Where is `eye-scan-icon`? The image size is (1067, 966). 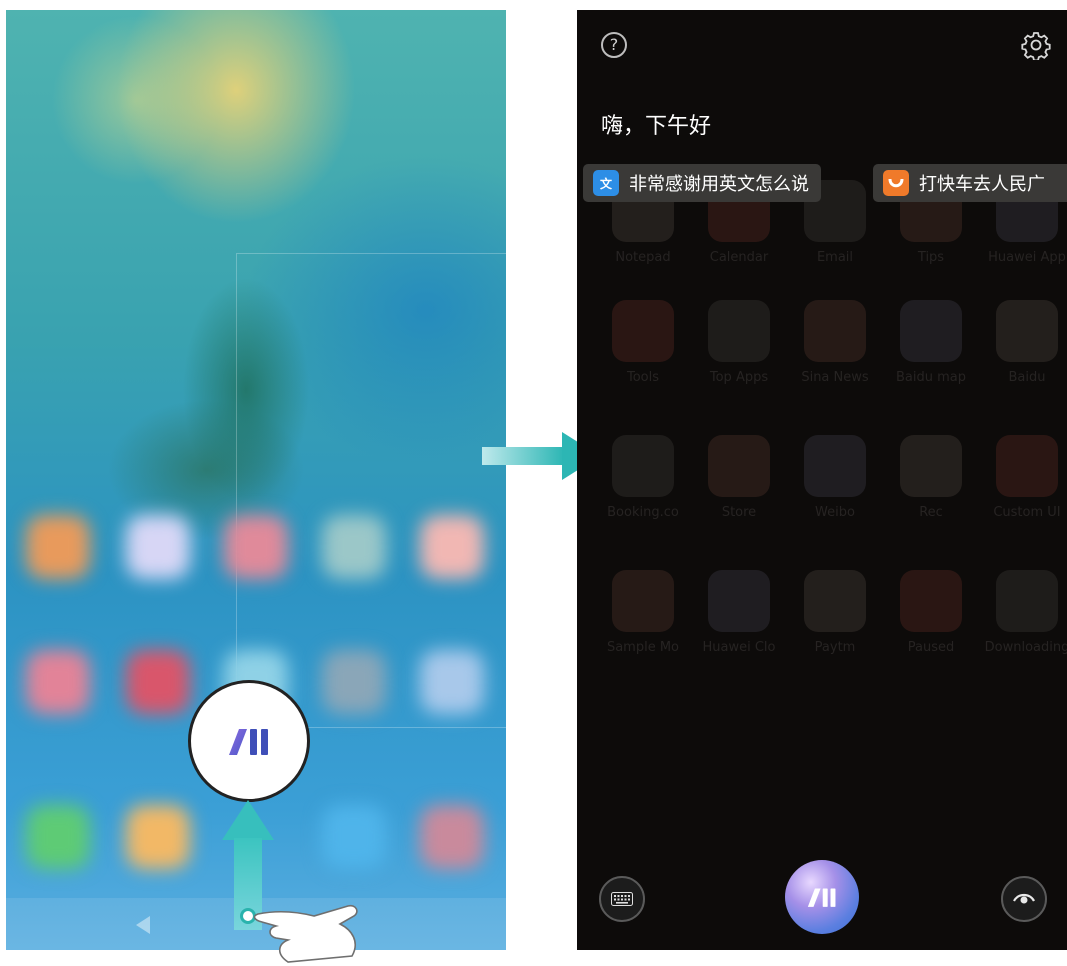 eye-scan-icon is located at coordinates (1024, 898).